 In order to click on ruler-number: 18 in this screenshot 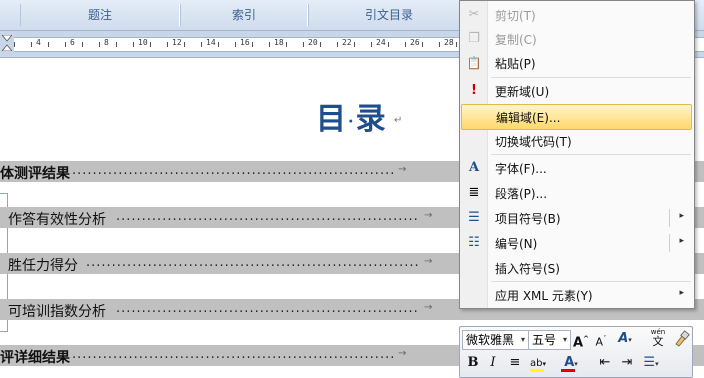, I will do `click(279, 42)`.